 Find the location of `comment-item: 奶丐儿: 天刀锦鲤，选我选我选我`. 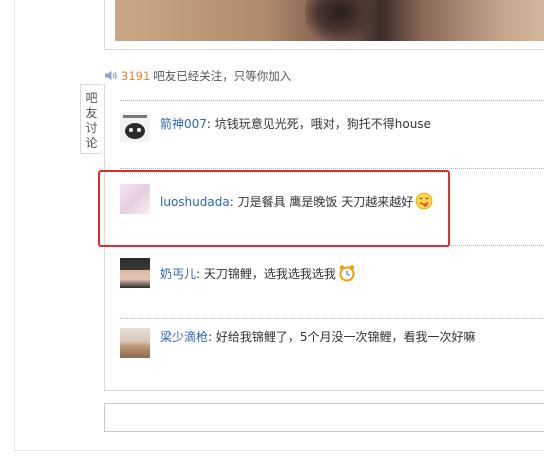

comment-item: 奶丐儿: 天刀锦鲤，选我选我选我 is located at coordinates (332, 275).